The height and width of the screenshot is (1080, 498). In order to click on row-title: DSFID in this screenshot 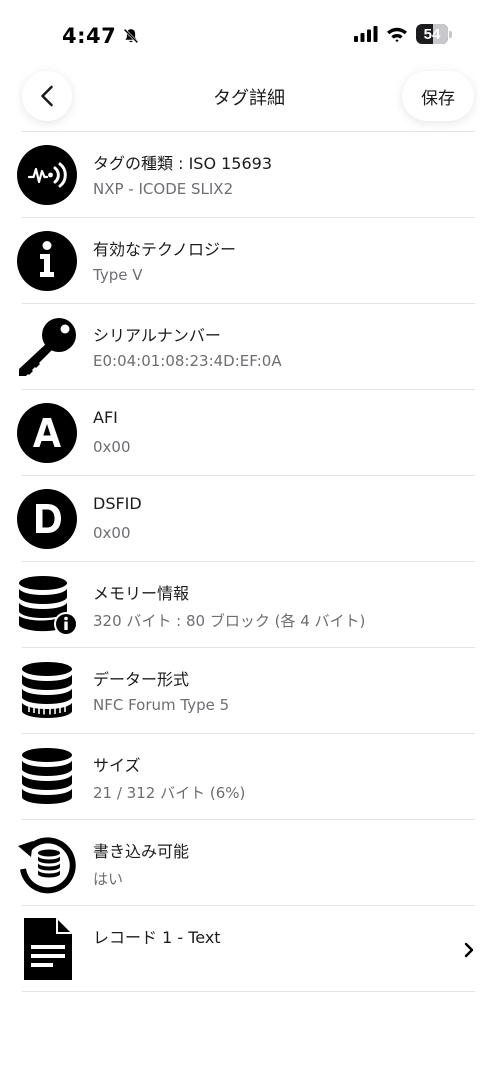, I will do `click(117, 503)`.